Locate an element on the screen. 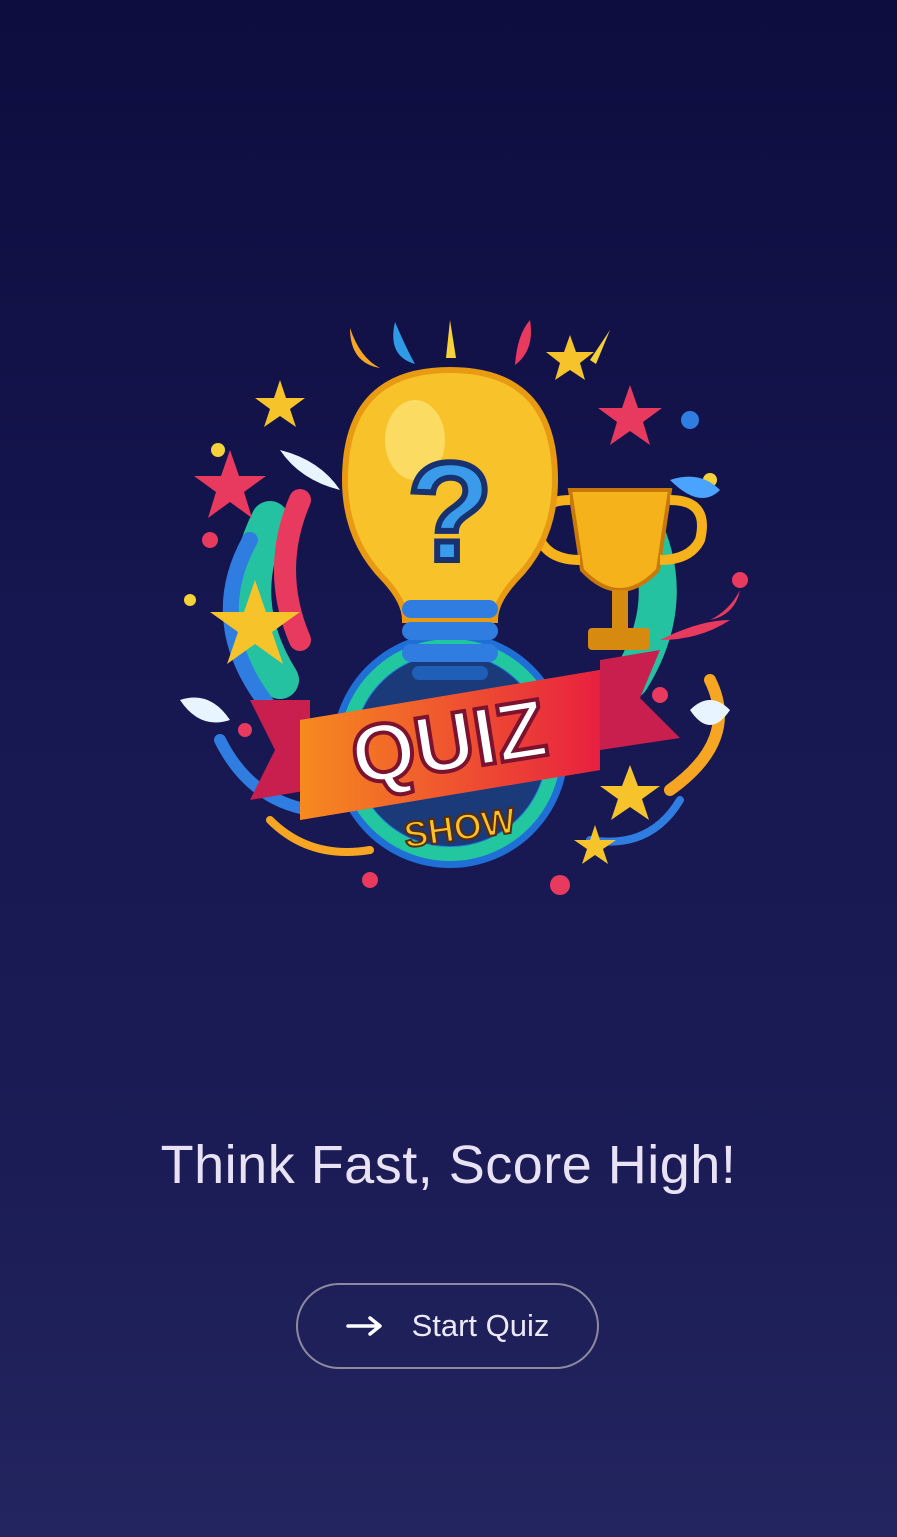 The image size is (897, 1537). start-quiz-button: Start Quiz is located at coordinates (447, 1326).